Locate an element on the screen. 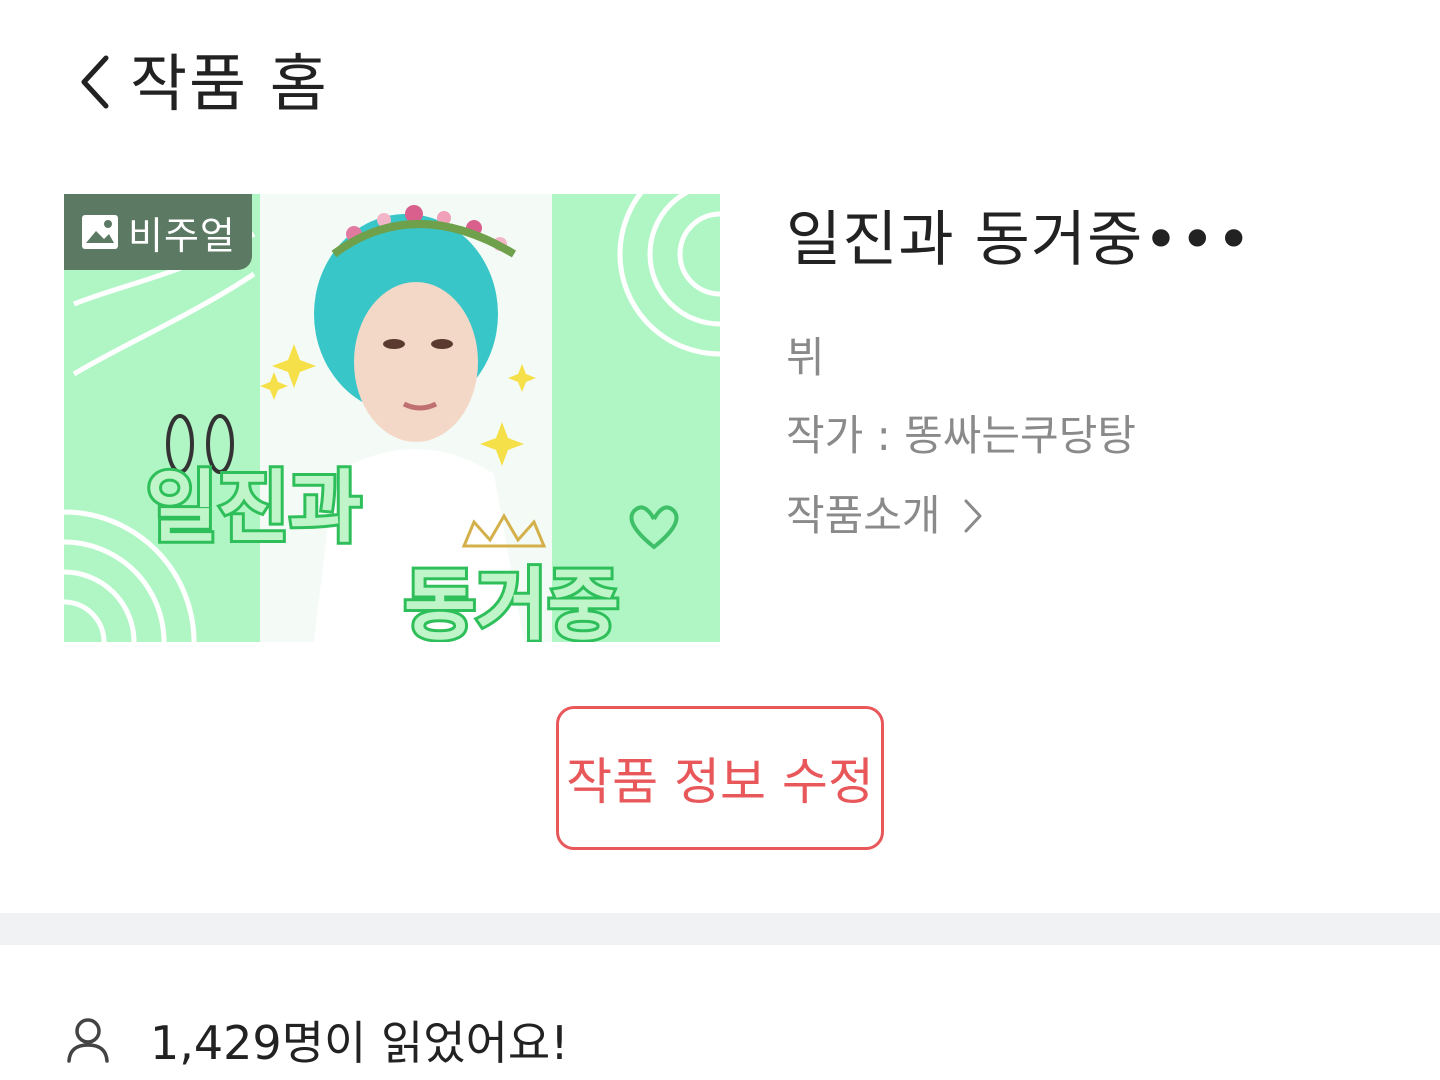 This screenshot has height=1080, width=1440. work-title: 일진과 동거중••• is located at coordinates (1019, 240).